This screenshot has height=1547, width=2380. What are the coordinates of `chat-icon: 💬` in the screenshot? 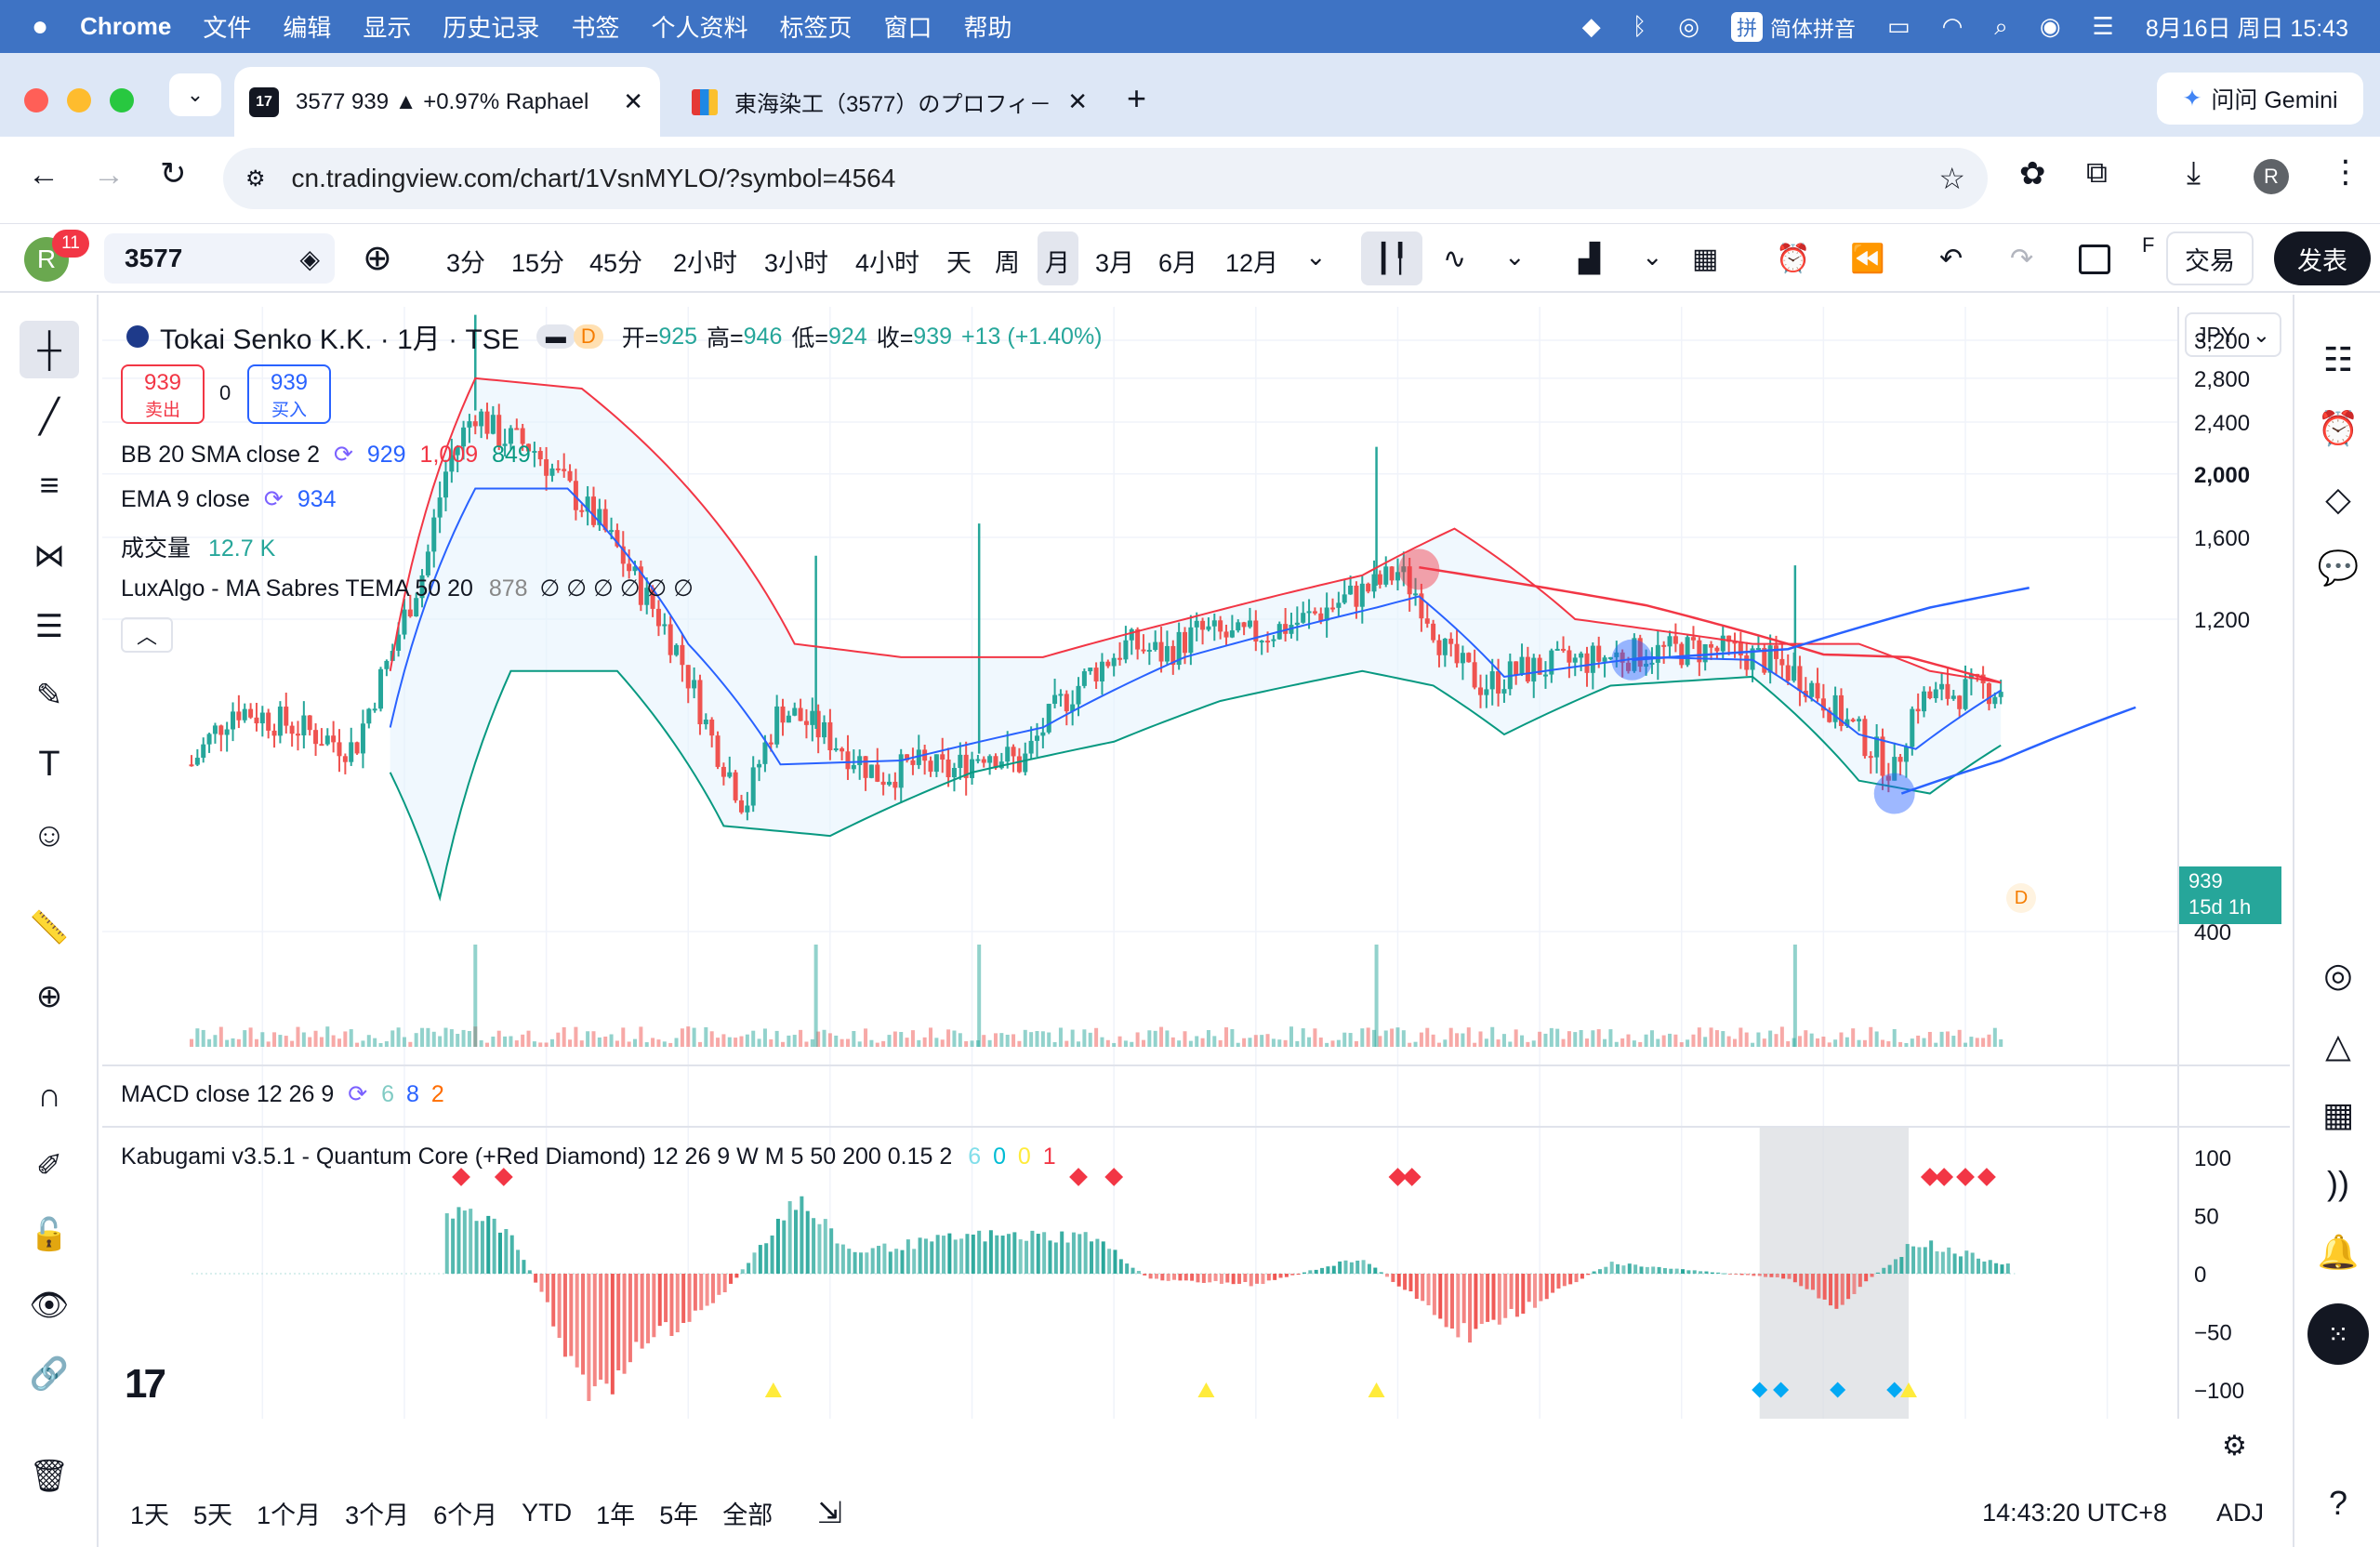 It's located at (2337, 568).